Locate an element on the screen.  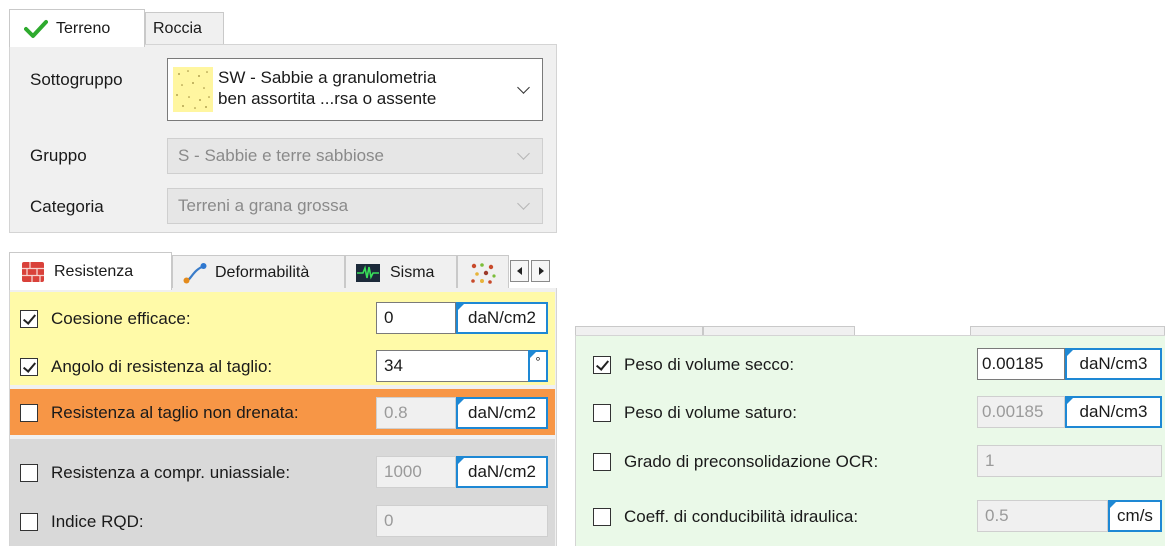
peso-secco-unit: daN/cm3 is located at coordinates (1113, 364).